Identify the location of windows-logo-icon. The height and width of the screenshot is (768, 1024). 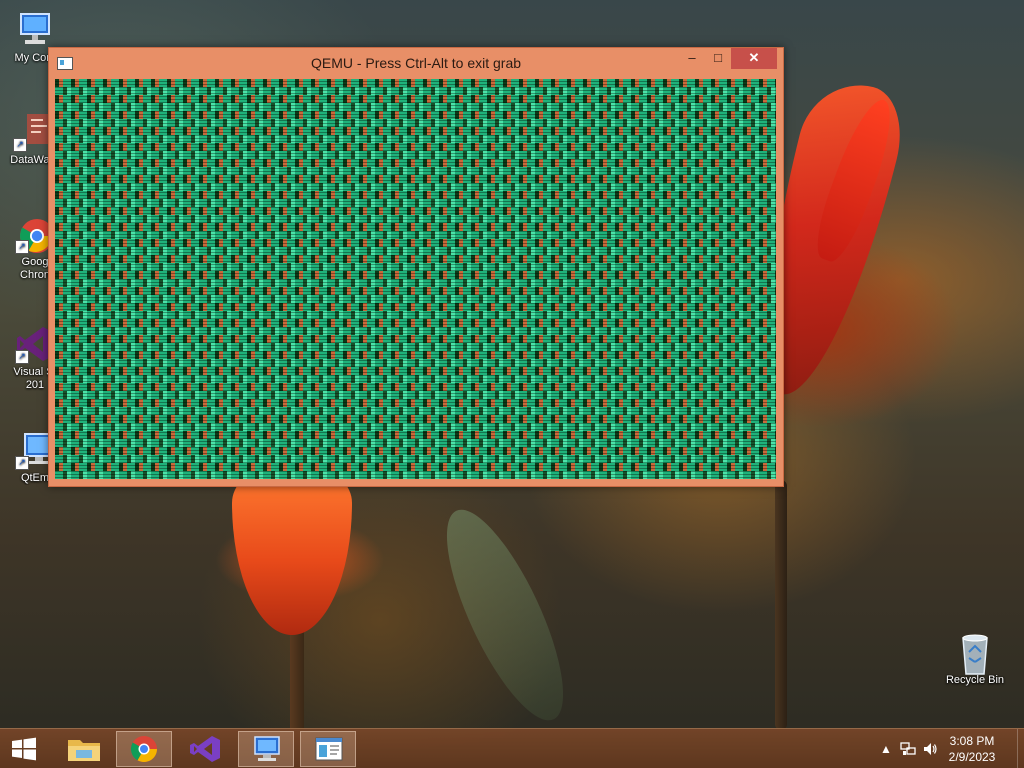
(24, 749).